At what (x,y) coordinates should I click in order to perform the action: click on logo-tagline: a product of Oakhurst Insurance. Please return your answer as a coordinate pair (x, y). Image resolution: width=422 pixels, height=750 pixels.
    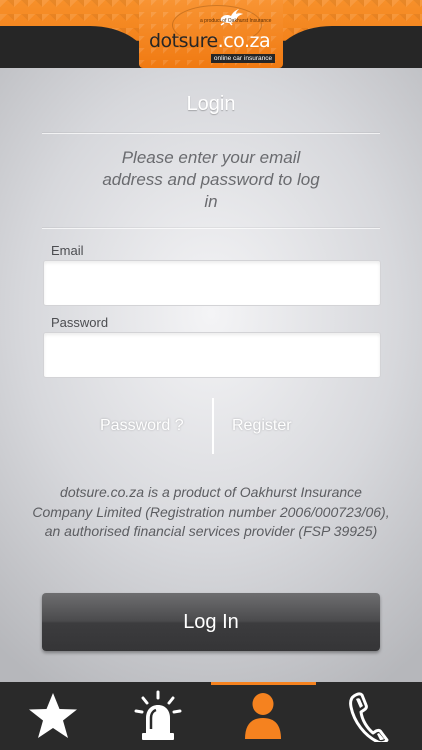
    Looking at the image, I should click on (236, 21).